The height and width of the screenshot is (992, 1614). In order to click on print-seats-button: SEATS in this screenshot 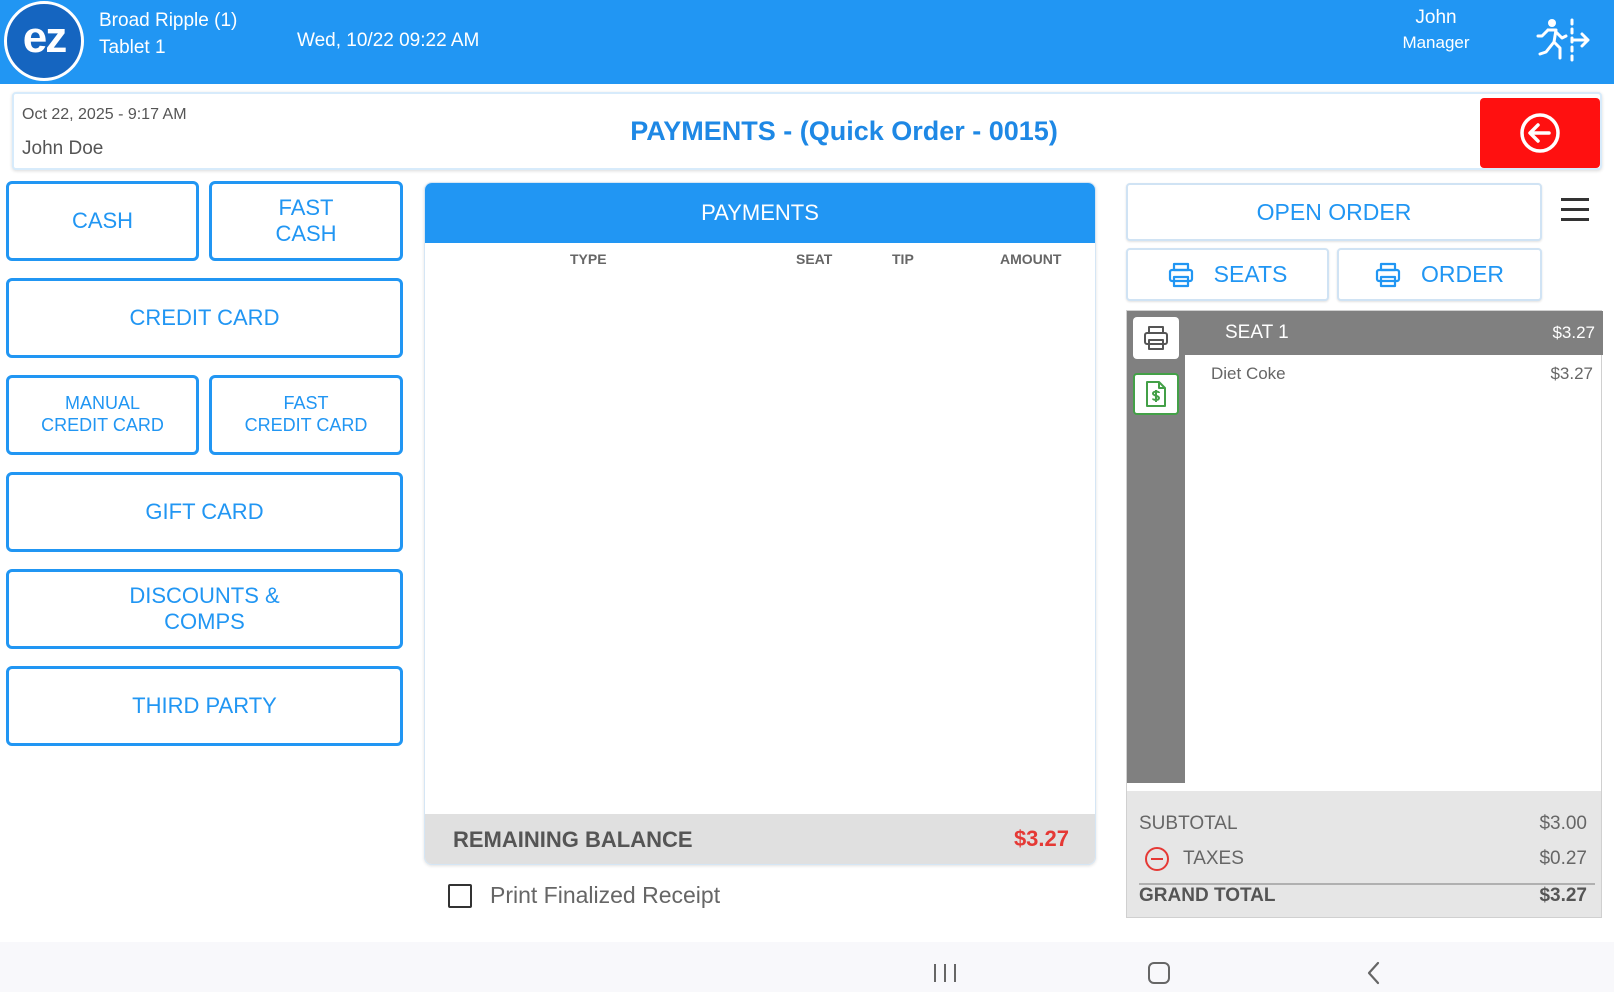, I will do `click(1227, 274)`.